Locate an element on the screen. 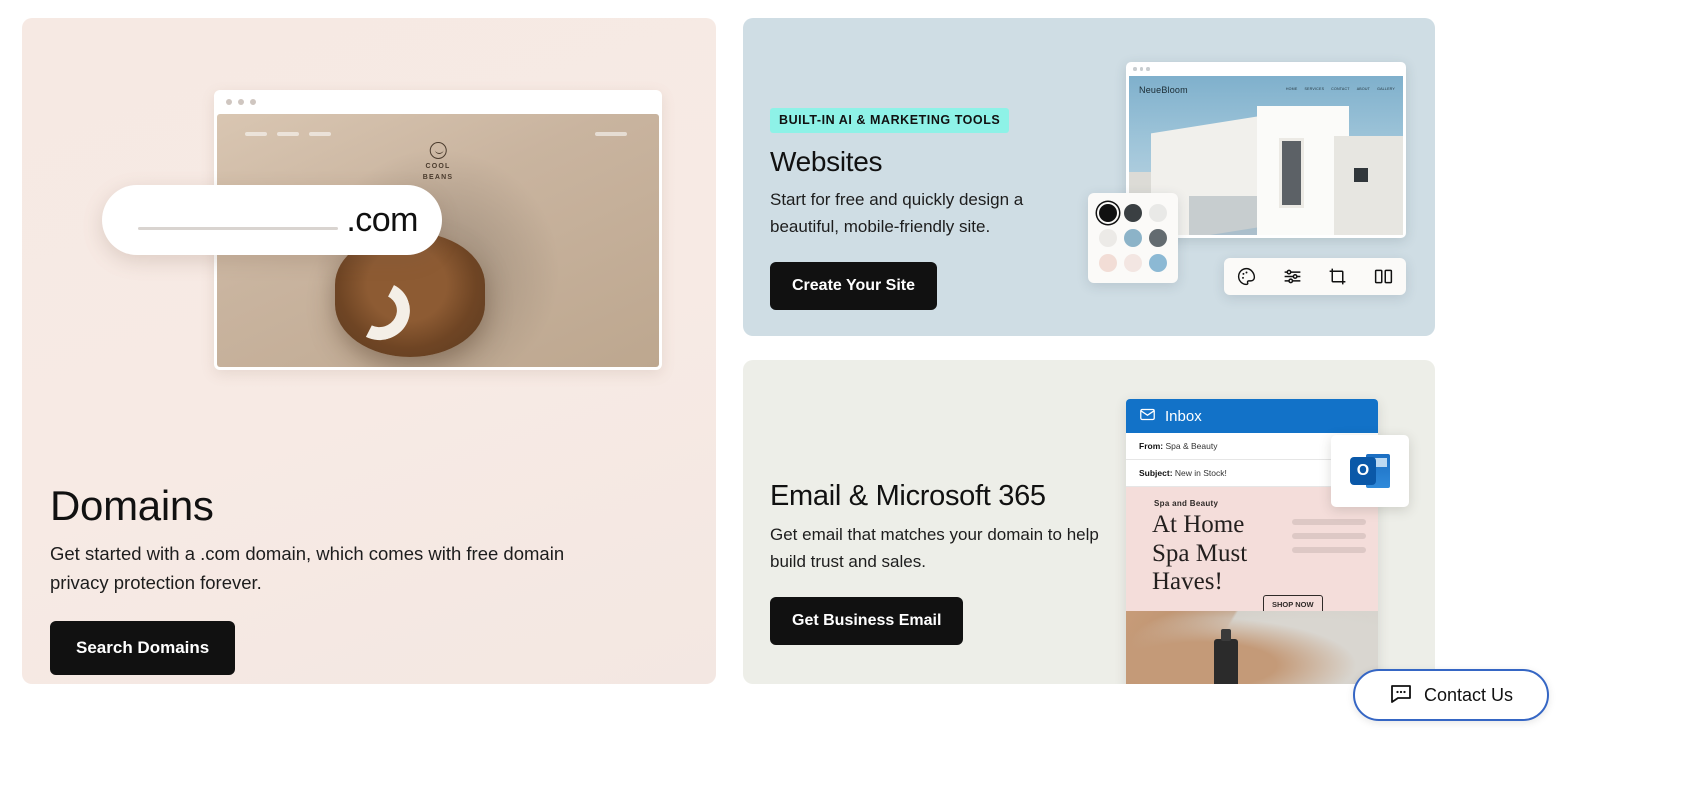 This screenshot has width=1695, height=793. get-business-email-button: Get Business Email is located at coordinates (867, 620).